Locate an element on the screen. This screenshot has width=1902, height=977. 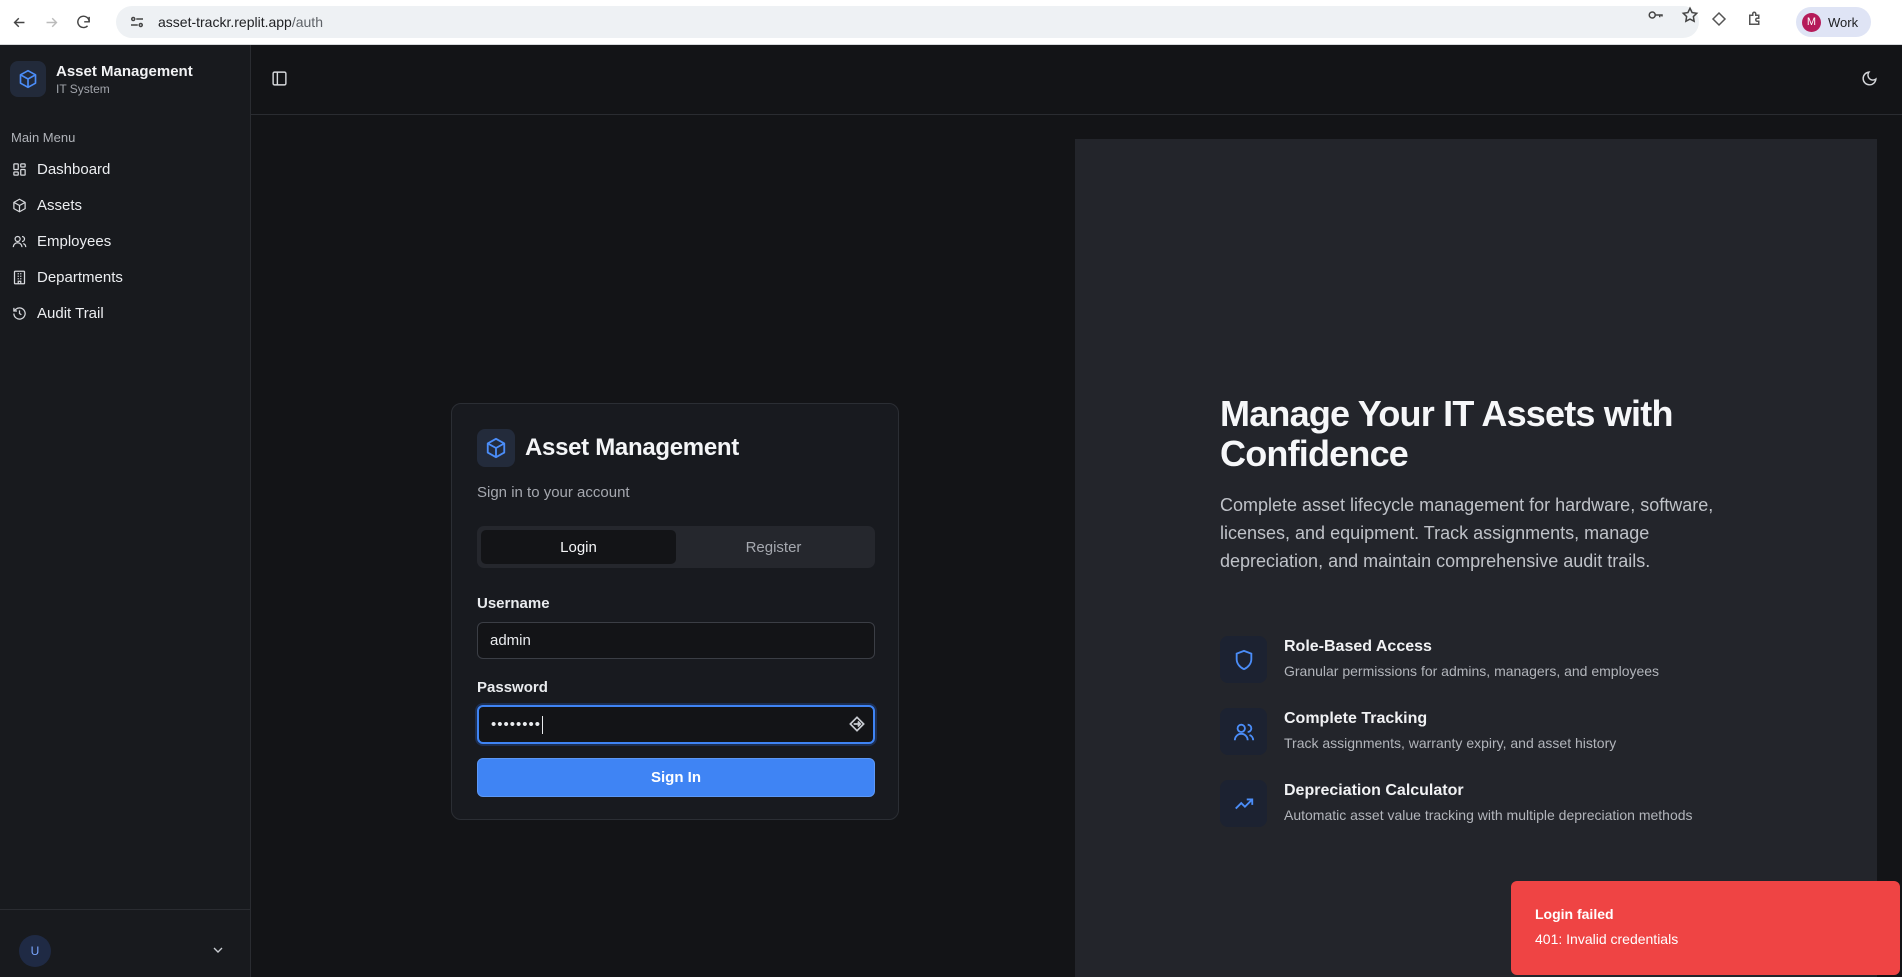
login-subtitle: Sign in to your account is located at coordinates (553, 492).